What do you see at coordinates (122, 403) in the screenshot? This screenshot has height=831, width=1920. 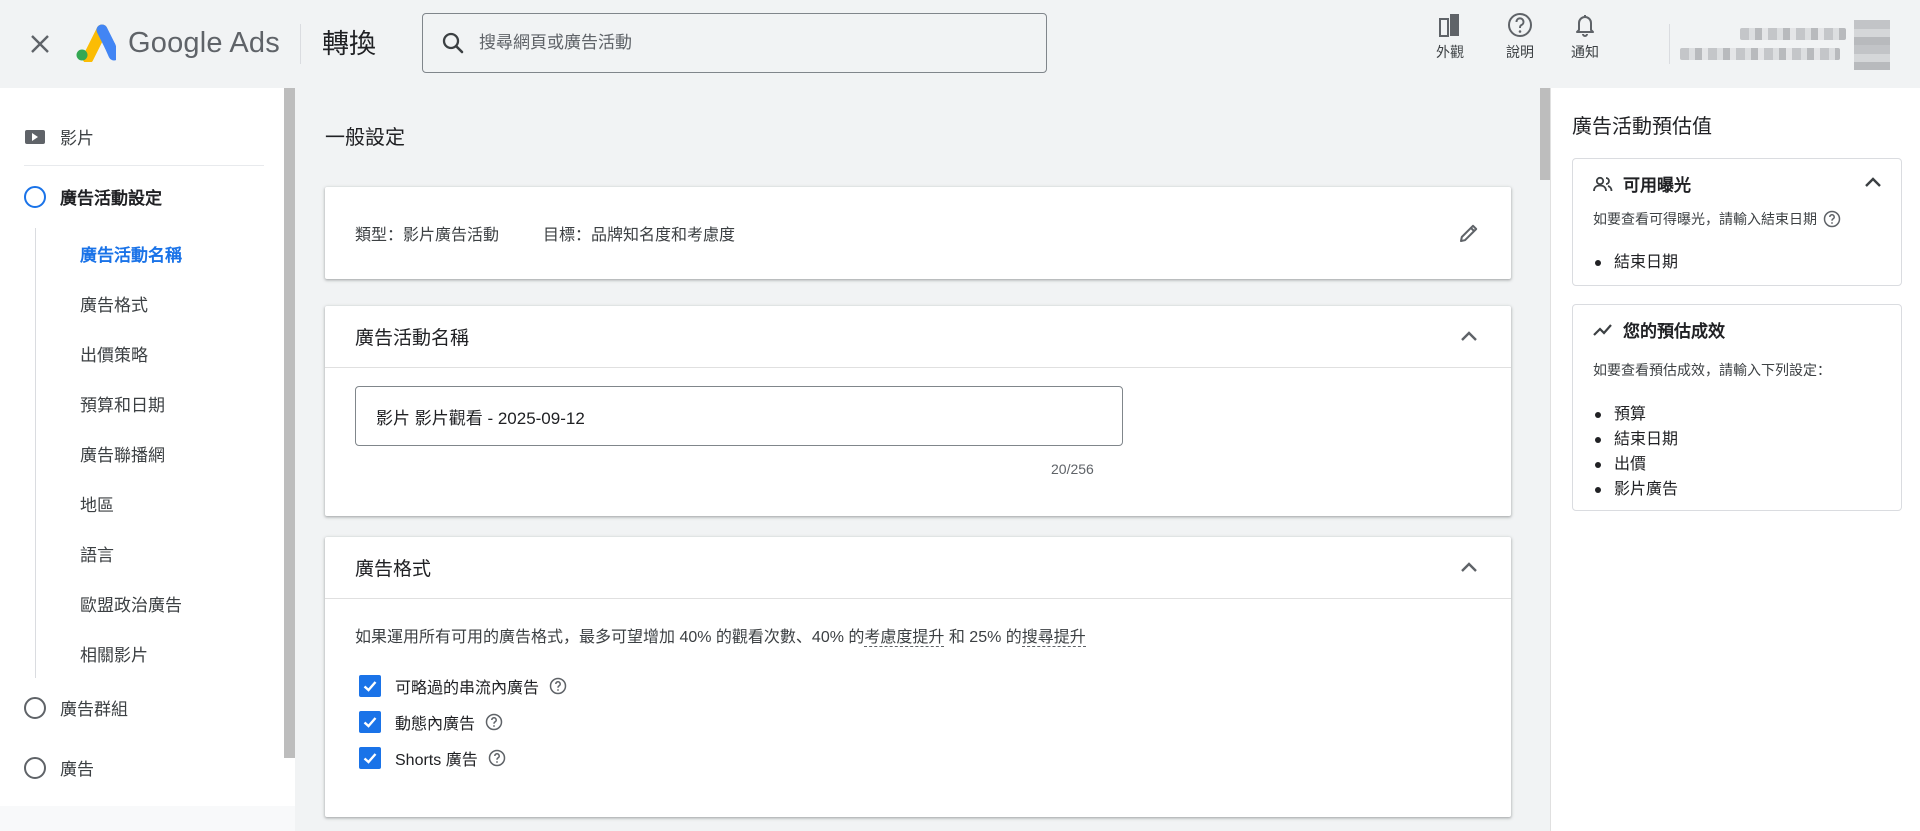 I see `sidebar-sub-budget-dates: 預算和日期` at bounding box center [122, 403].